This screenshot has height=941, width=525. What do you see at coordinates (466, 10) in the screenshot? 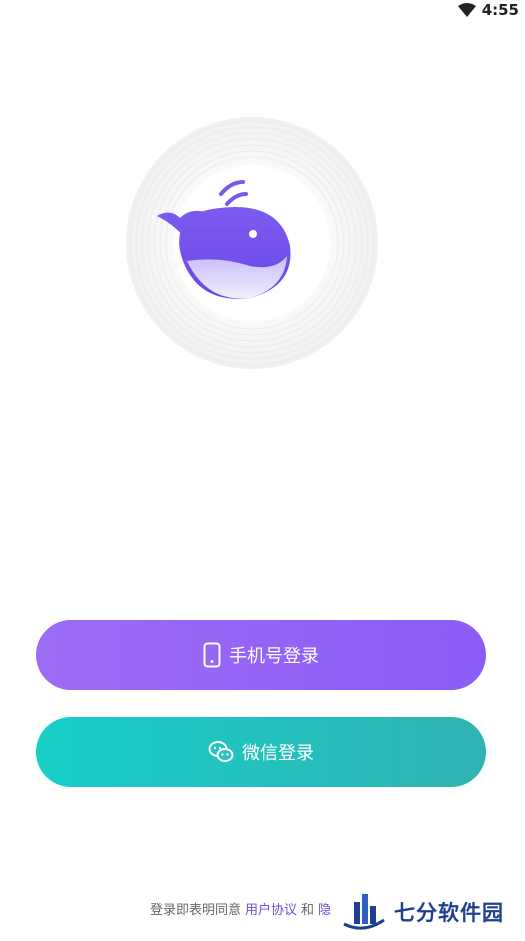
I see `wifi-icon` at bounding box center [466, 10].